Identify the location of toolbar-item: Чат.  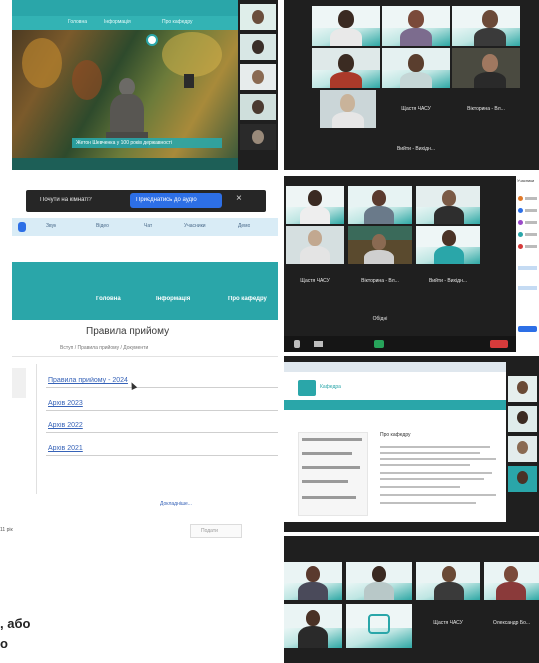
(148, 226).